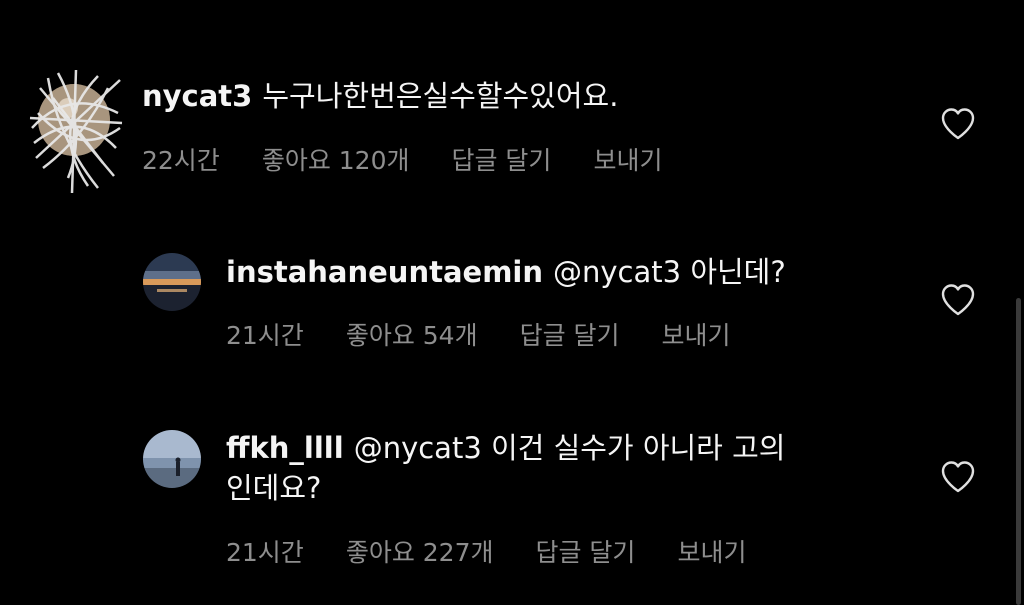 This screenshot has height=605, width=1024. What do you see at coordinates (1018, 451) in the screenshot?
I see `scrollbar` at bounding box center [1018, 451].